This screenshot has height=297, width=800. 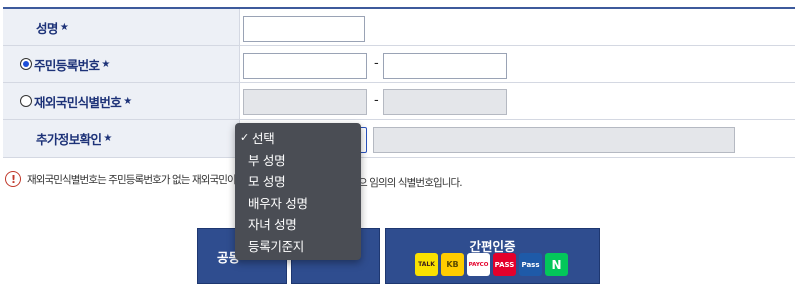 I want to click on dropdown-option-label: 배우자 성명, so click(x=278, y=203).